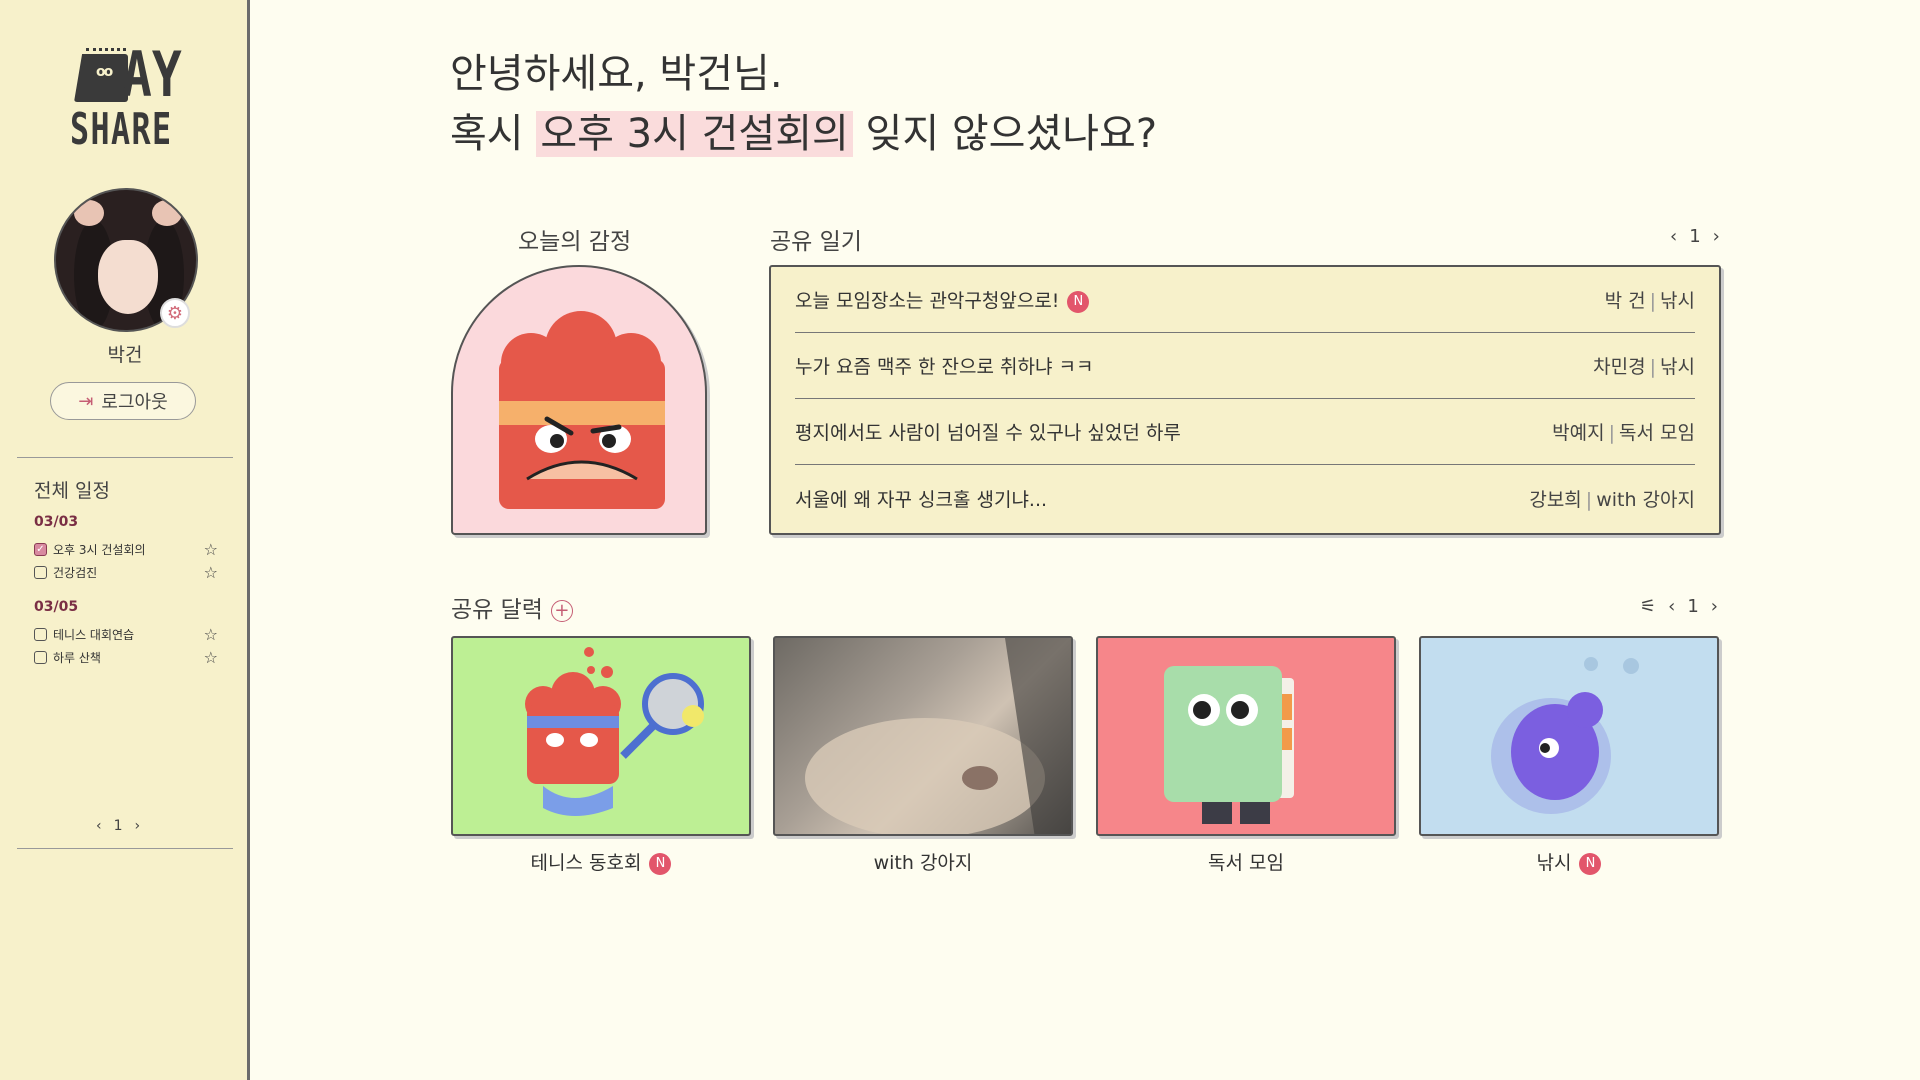 This screenshot has width=1920, height=1080. I want to click on calendar-card-fishing, so click(1569, 736).